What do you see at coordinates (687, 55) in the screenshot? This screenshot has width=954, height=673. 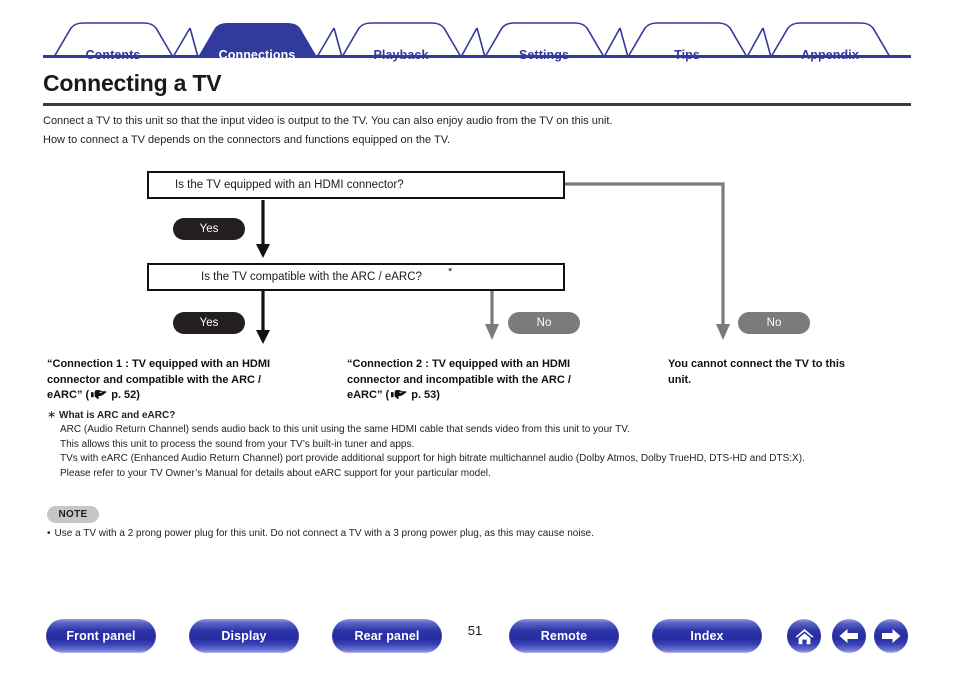 I see `tab-label-tips: Tips` at bounding box center [687, 55].